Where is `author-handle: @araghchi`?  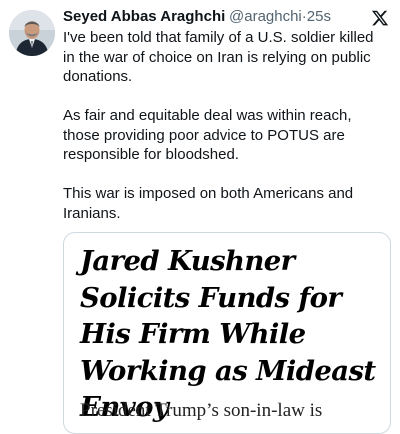
author-handle: @araghchi is located at coordinates (265, 16).